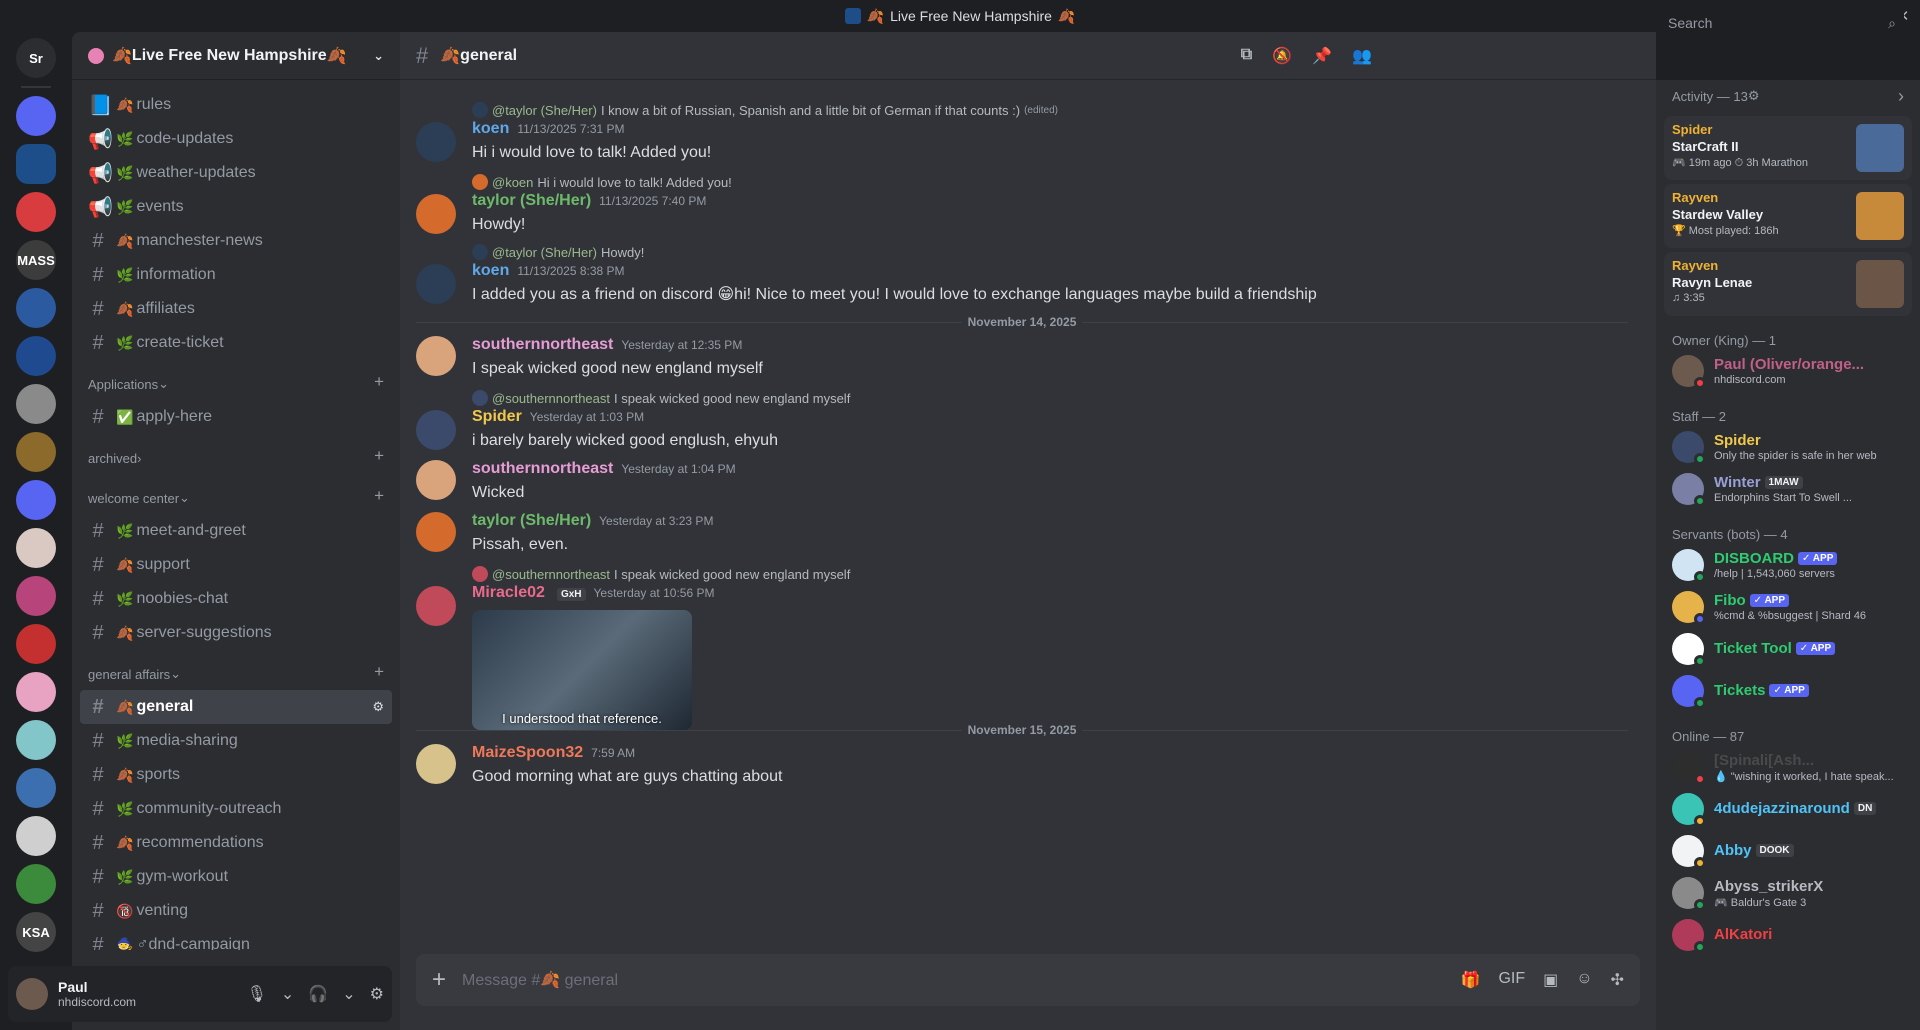 This screenshot has width=1920, height=1030. Describe the element at coordinates (236, 633) in the screenshot. I see `channel-server-suggestions: # 🍂 server-suggestions` at that location.